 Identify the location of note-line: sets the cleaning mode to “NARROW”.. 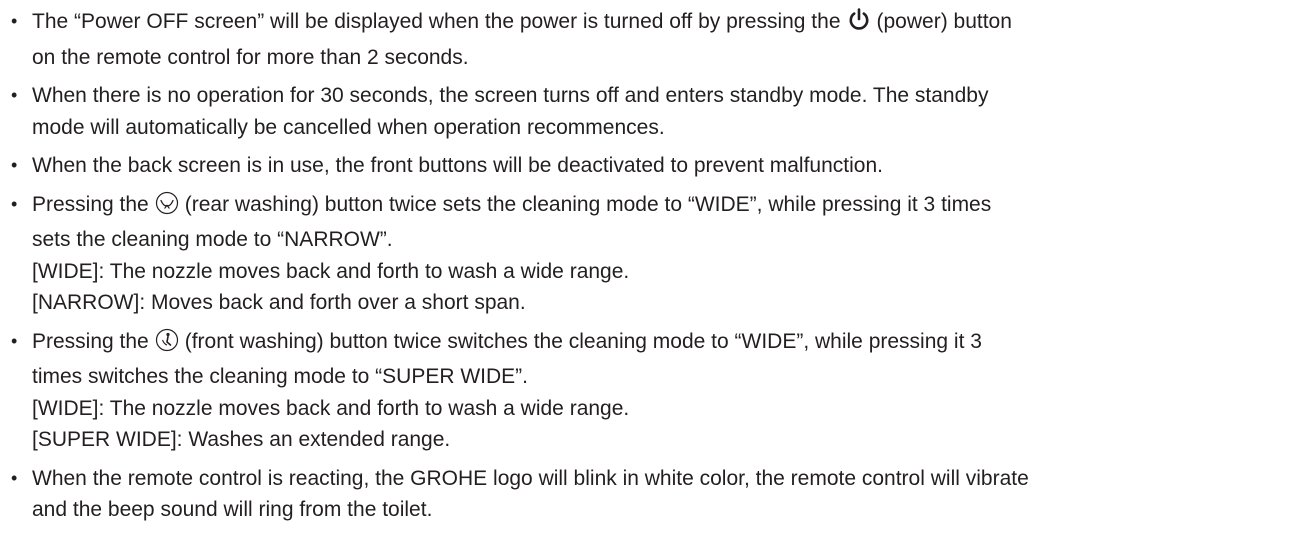
(212, 239).